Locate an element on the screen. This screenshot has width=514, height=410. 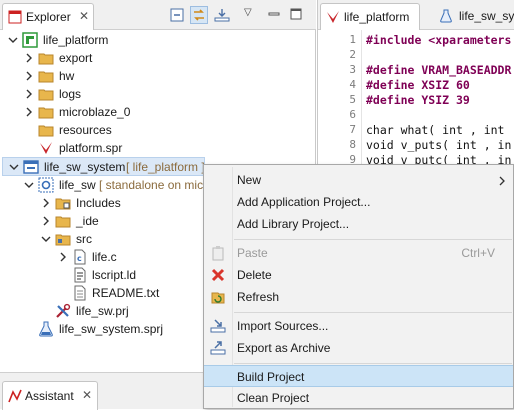
project-settings-icon is located at coordinates (63, 311).